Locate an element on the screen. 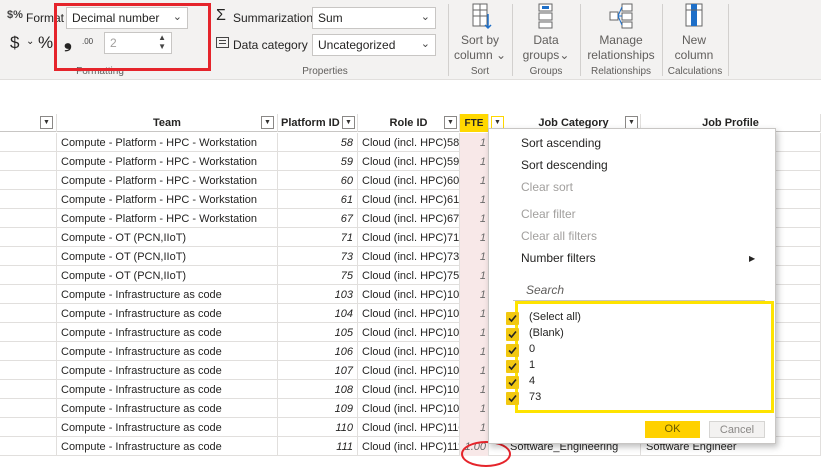 Image resolution: width=821 pixels, height=469 pixels. role-id-cell: Cloud (incl. HPC)73 is located at coordinates (409, 256).